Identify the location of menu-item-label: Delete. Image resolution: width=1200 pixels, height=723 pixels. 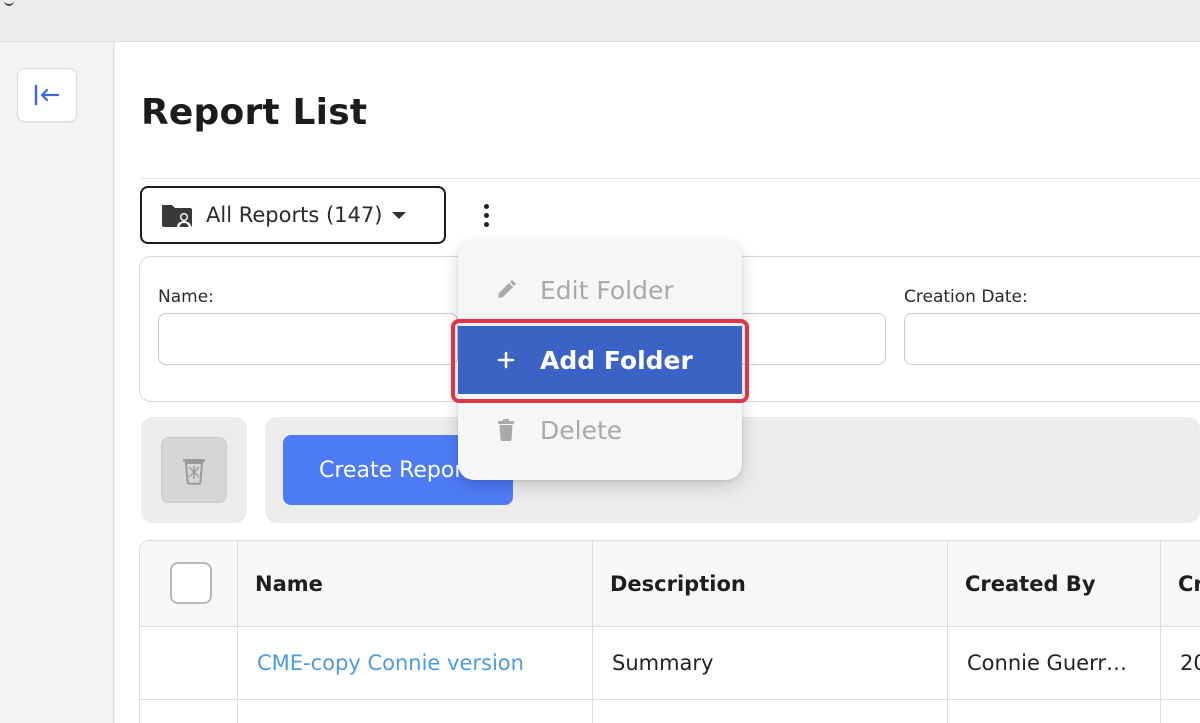
(581, 430).